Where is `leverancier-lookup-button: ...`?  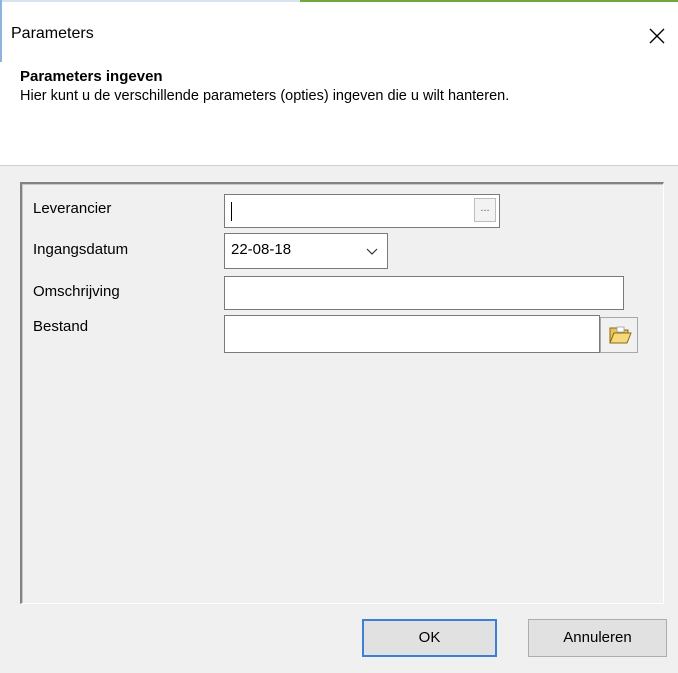 leverancier-lookup-button: ... is located at coordinates (485, 210).